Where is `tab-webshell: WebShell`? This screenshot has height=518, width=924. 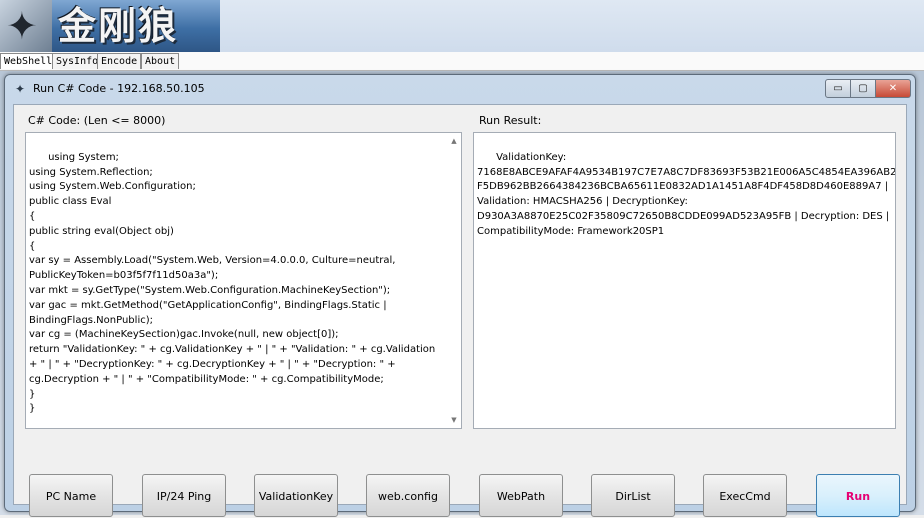
tab-webshell: WebShell is located at coordinates (28, 61).